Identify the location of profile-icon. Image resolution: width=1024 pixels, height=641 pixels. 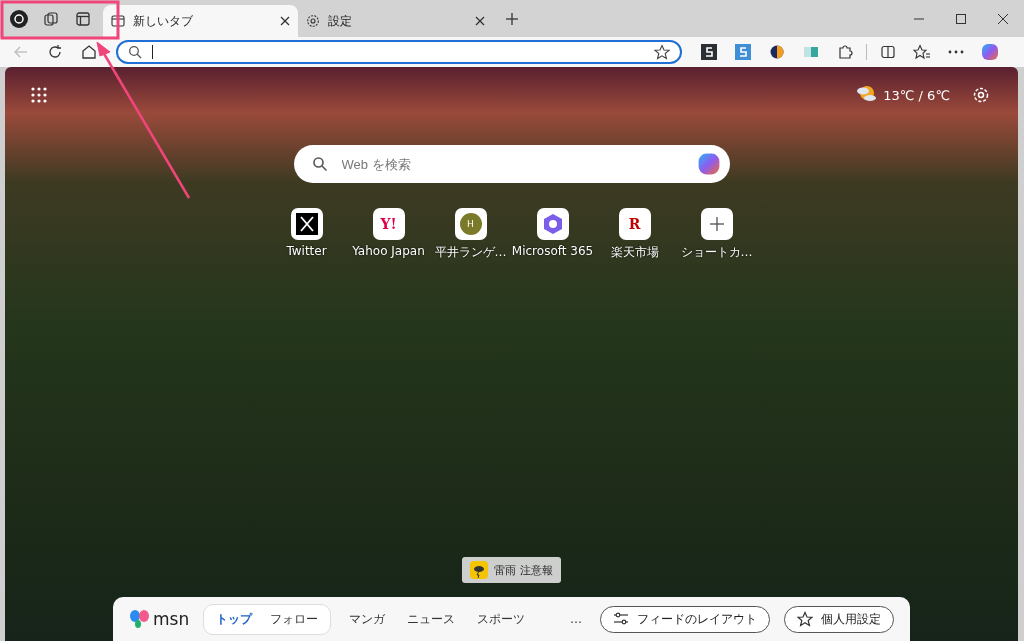
(19, 18).